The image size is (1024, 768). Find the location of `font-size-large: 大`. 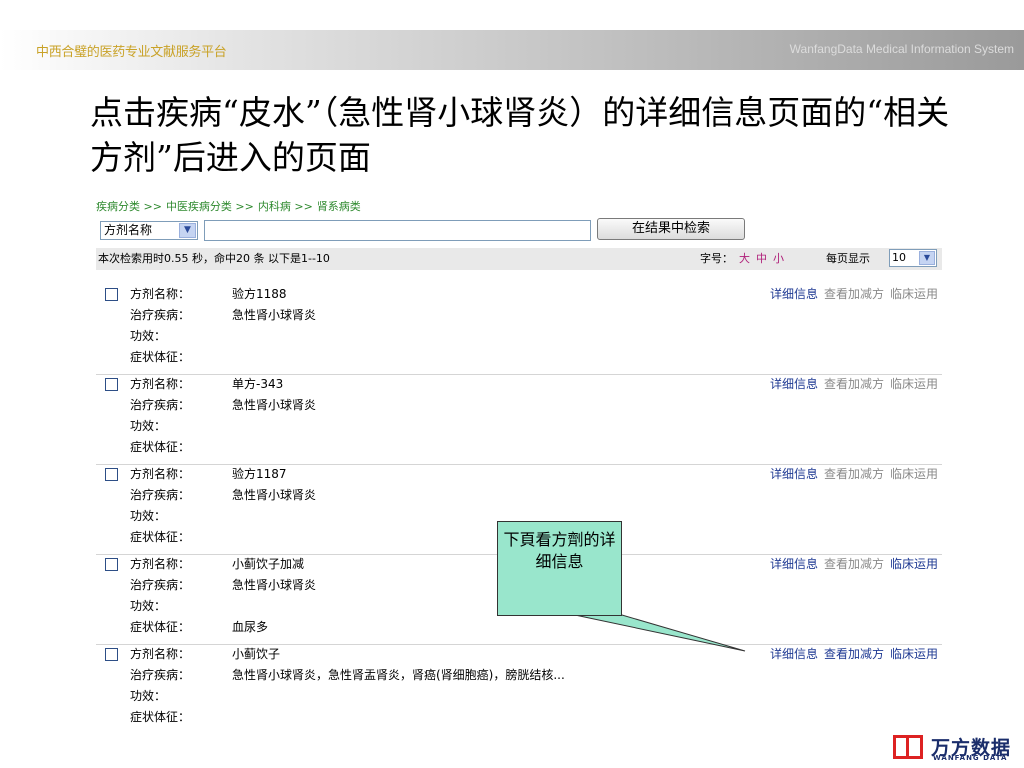

font-size-large: 大 is located at coordinates (744, 258).